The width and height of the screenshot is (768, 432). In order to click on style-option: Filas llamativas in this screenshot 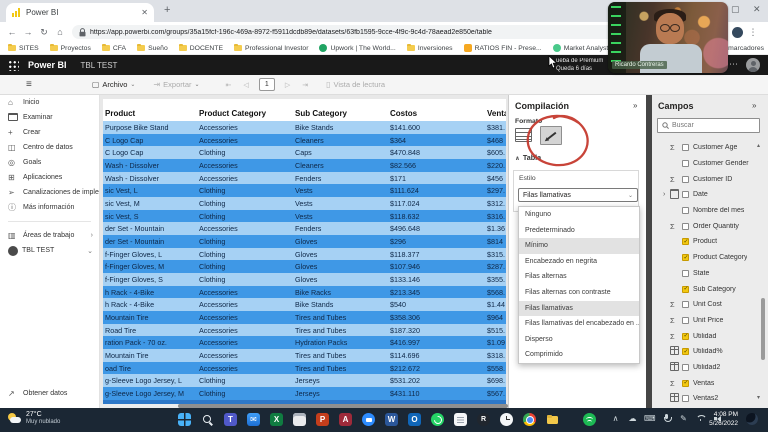, I will do `click(579, 308)`.